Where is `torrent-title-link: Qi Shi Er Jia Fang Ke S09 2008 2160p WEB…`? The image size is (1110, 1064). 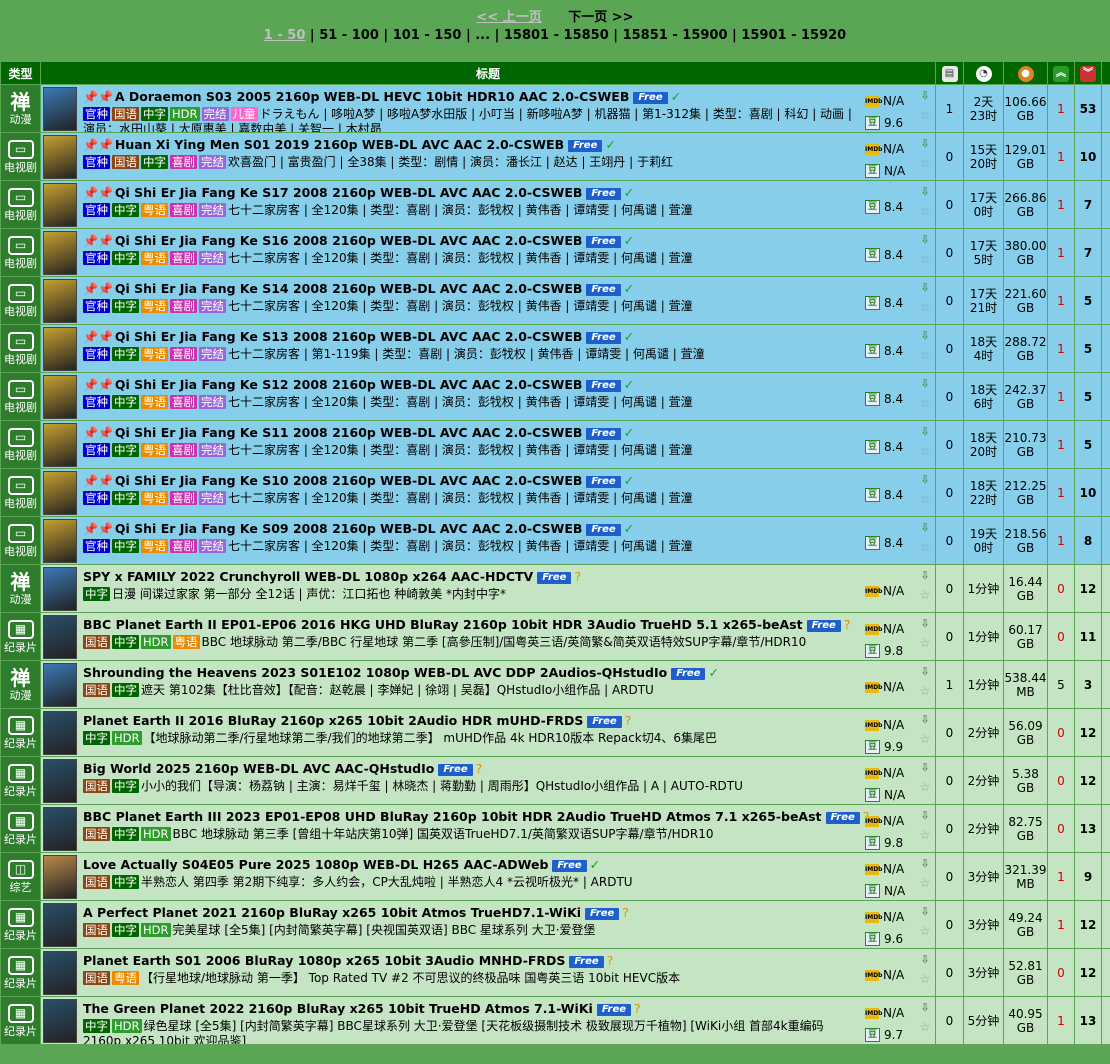
torrent-title-link: Qi Shi Er Jia Fang Ke S09 2008 2160p WEB… is located at coordinates (349, 528).